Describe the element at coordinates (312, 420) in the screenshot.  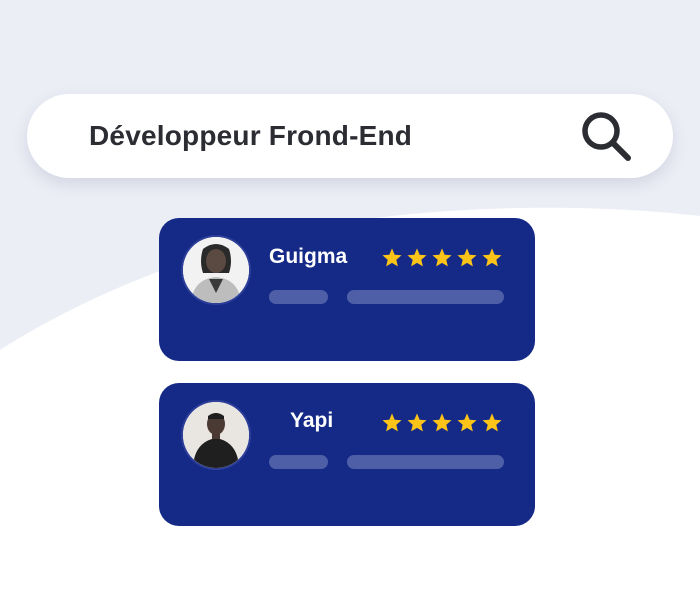
I see `candidate-name: Yapi` at that location.